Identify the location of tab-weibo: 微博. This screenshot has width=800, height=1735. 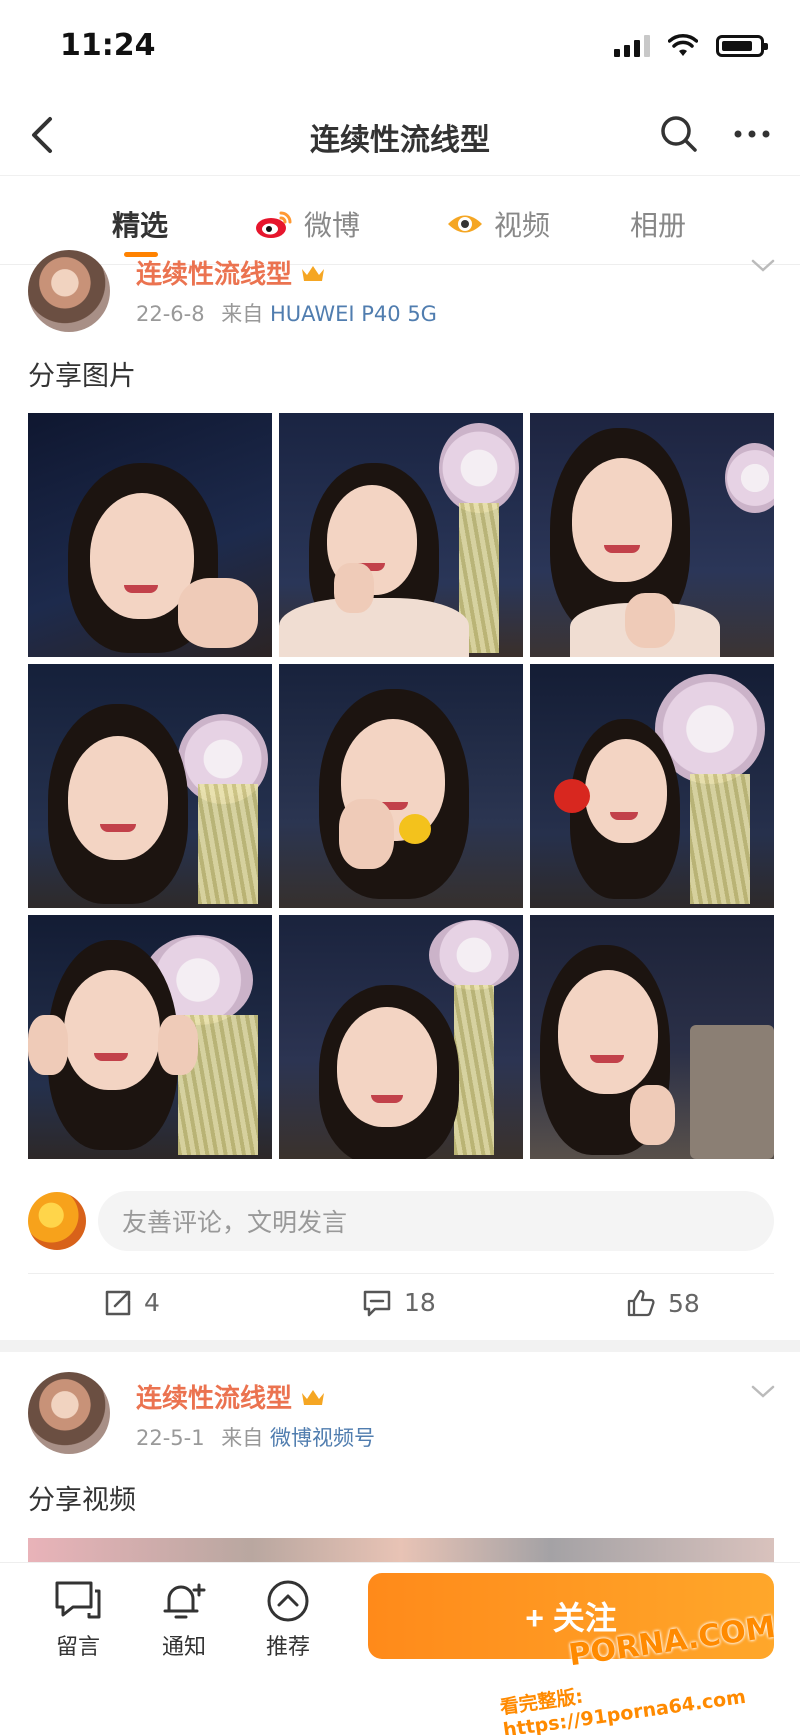
(307, 224).